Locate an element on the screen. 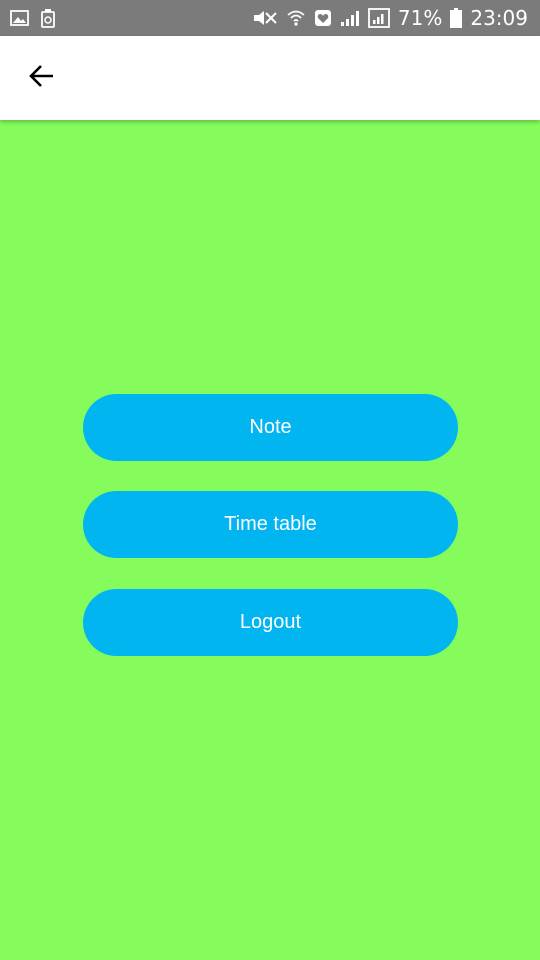 The height and width of the screenshot is (960, 540). status-left-icons is located at coordinates (33, 18).